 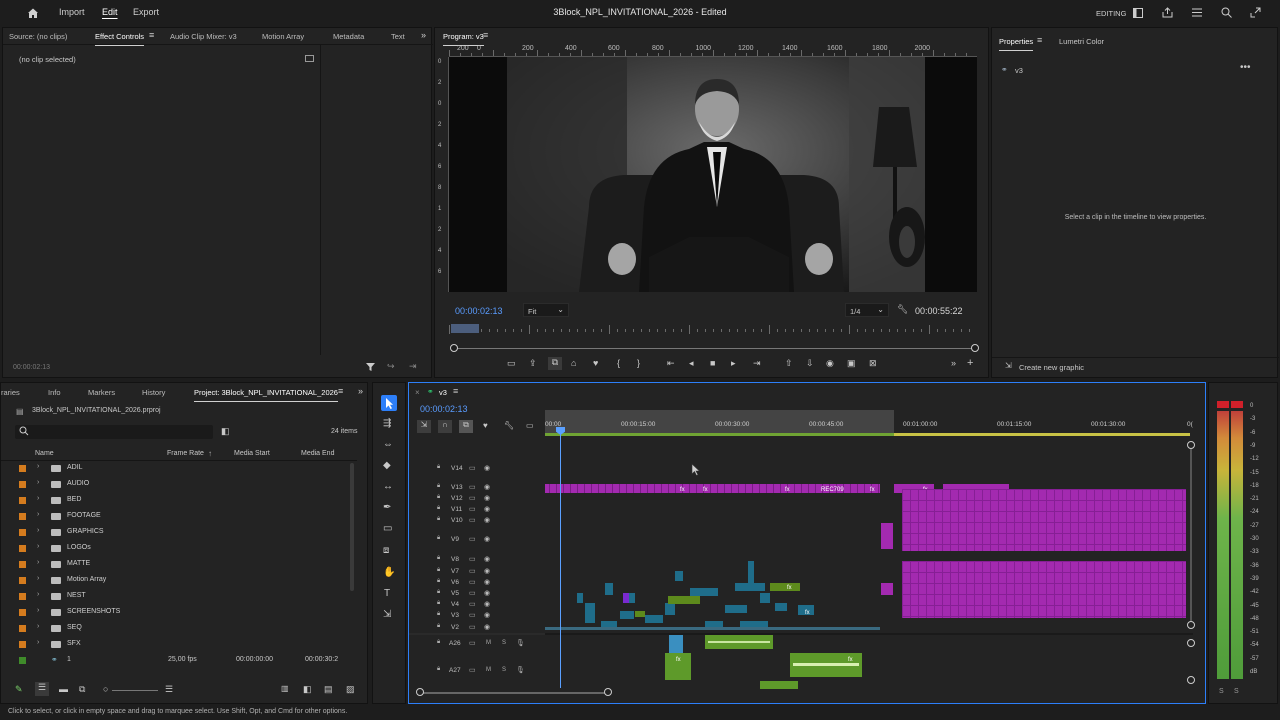 I want to click on pen-icon: ✒, so click(x=387, y=507).